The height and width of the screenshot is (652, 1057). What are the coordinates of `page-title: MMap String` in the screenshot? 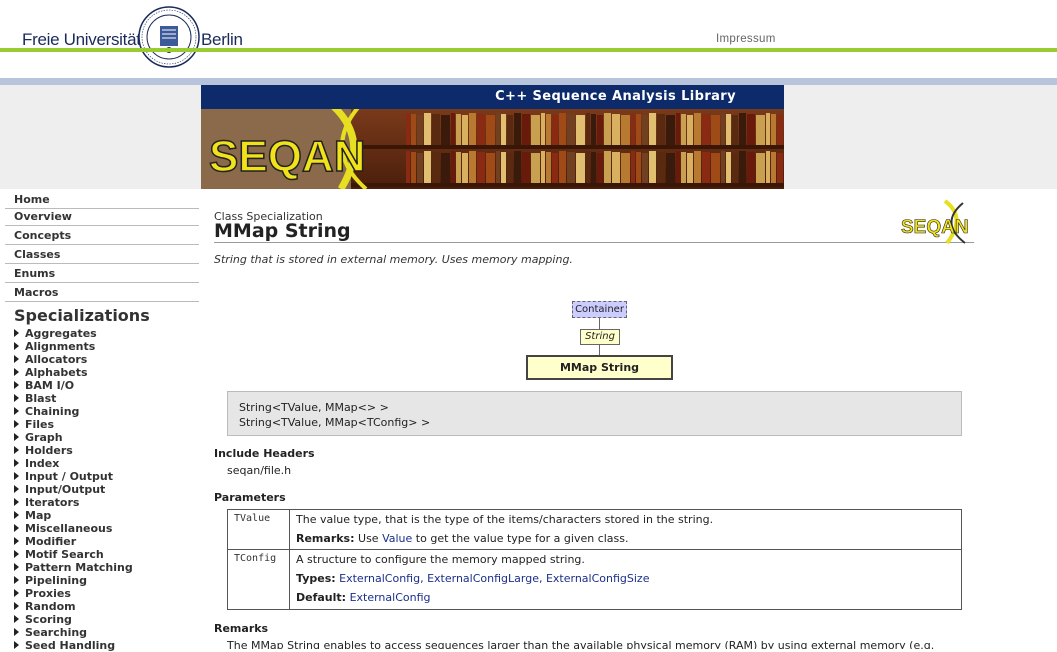 It's located at (282, 231).